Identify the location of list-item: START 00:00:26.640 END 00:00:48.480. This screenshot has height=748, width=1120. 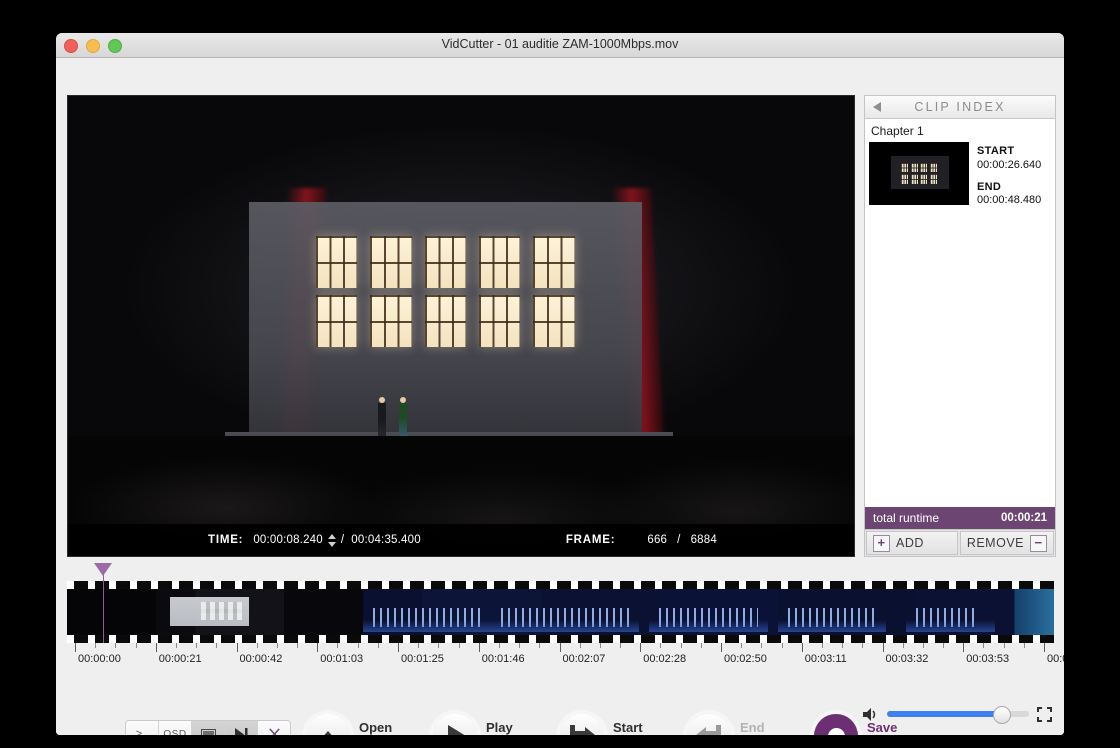
(960, 174).